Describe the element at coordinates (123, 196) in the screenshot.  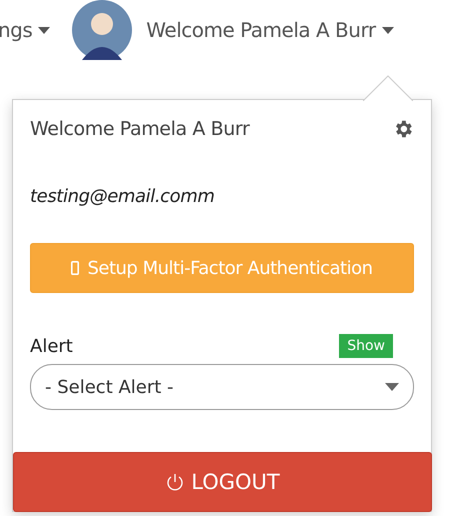
I see `user-email: testing@email.comm` at that location.